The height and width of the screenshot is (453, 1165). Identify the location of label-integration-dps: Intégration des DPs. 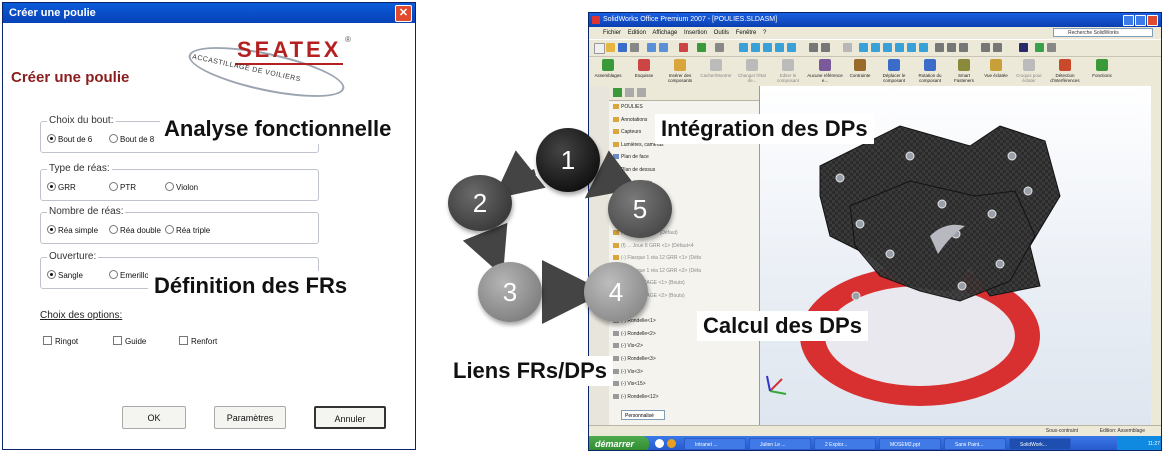
(764, 129).